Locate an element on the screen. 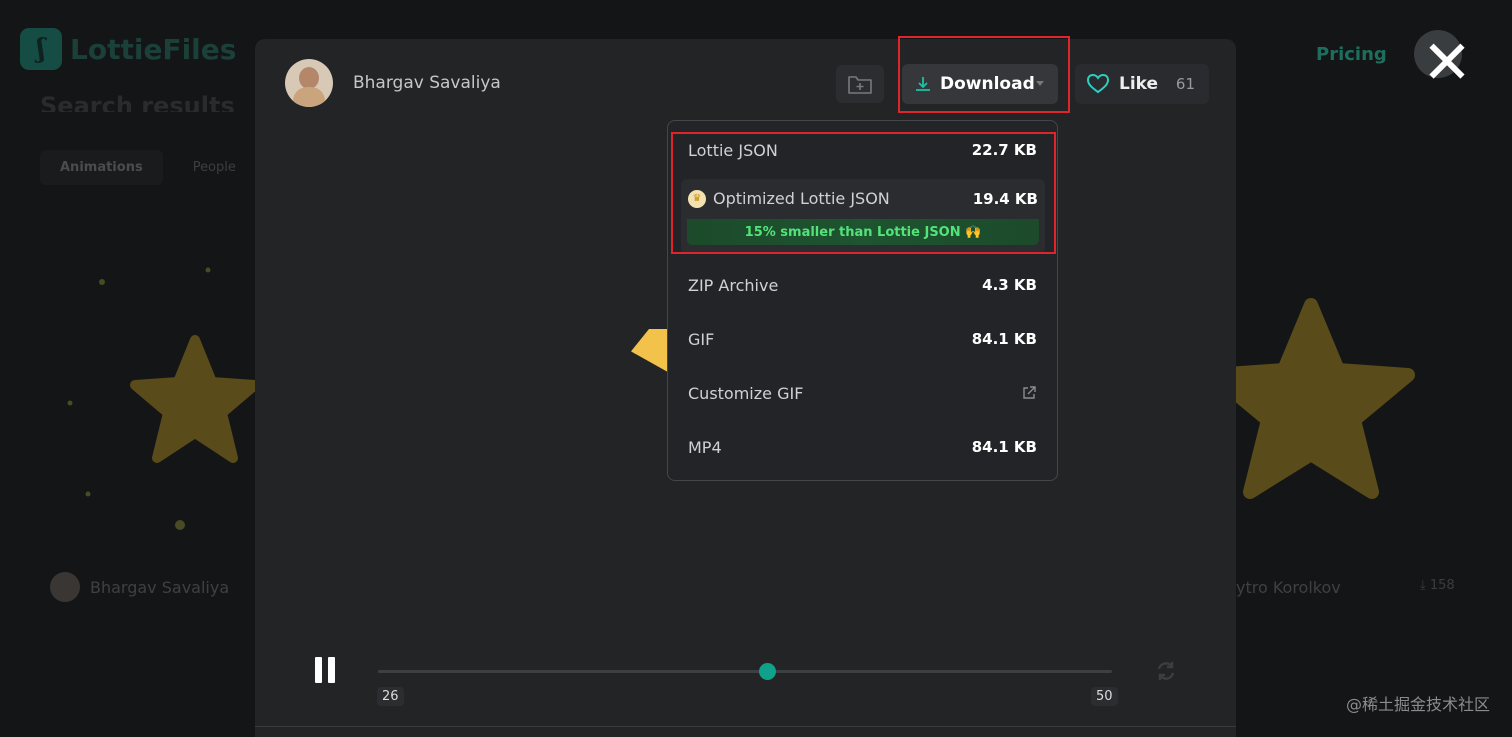 The width and height of the screenshot is (1512, 737). animation-card-right is located at coordinates (1374, 385).